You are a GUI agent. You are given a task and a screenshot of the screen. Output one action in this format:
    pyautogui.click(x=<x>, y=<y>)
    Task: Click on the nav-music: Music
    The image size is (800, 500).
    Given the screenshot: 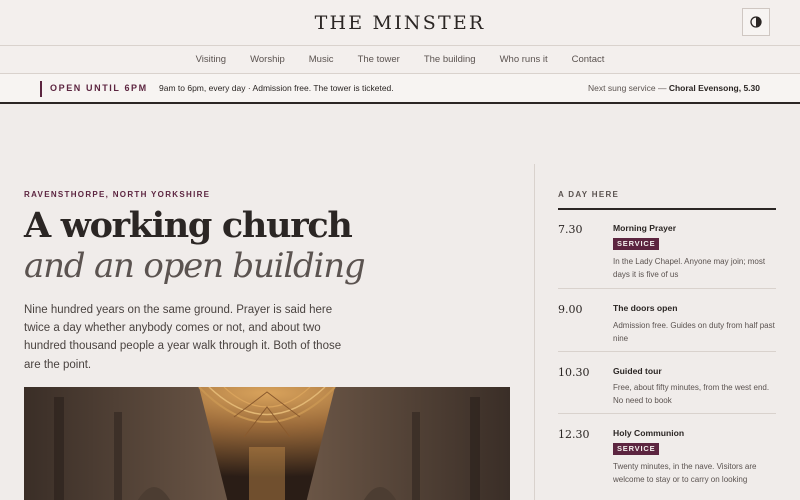 What is the action you would take?
    pyautogui.click(x=321, y=59)
    